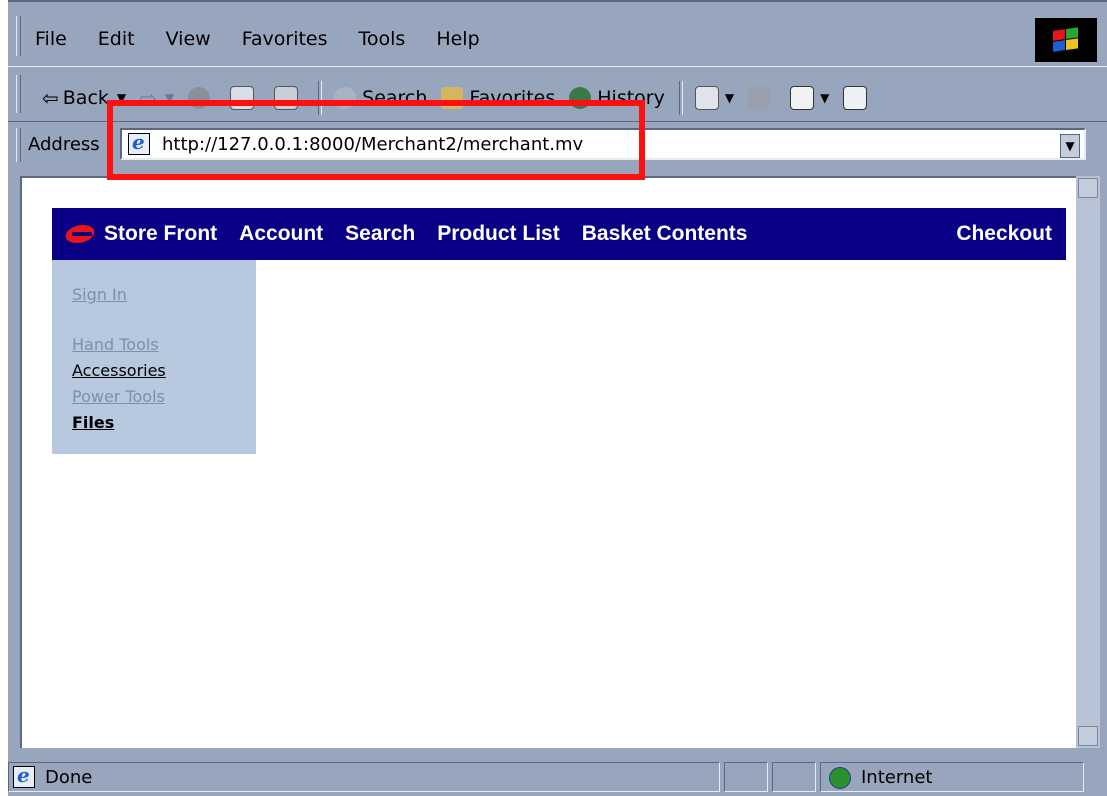 The width and height of the screenshot is (1107, 796). Describe the element at coordinates (154, 345) in the screenshot. I see `category-hand-tools: Hand Tools` at that location.